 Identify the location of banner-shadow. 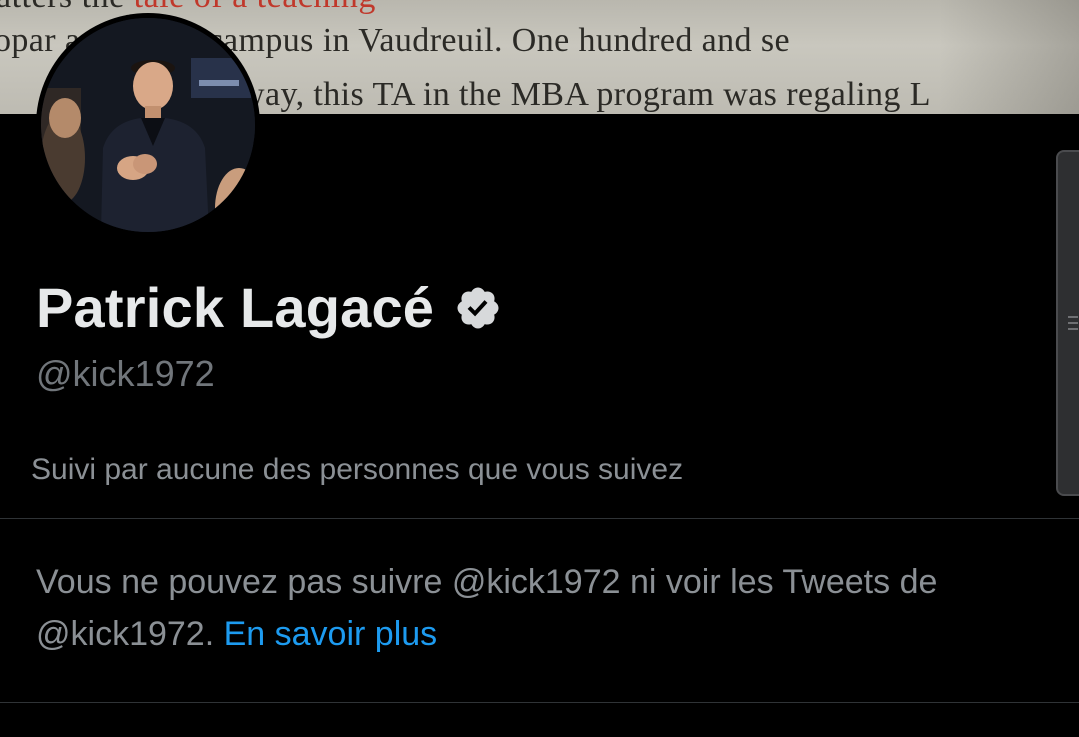
(1009, 57).